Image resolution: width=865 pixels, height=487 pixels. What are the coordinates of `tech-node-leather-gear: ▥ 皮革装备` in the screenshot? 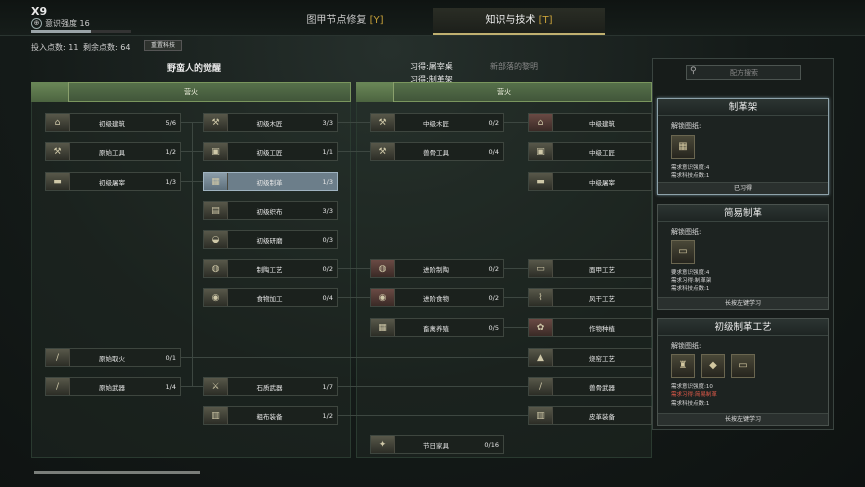 It's located at (590, 415).